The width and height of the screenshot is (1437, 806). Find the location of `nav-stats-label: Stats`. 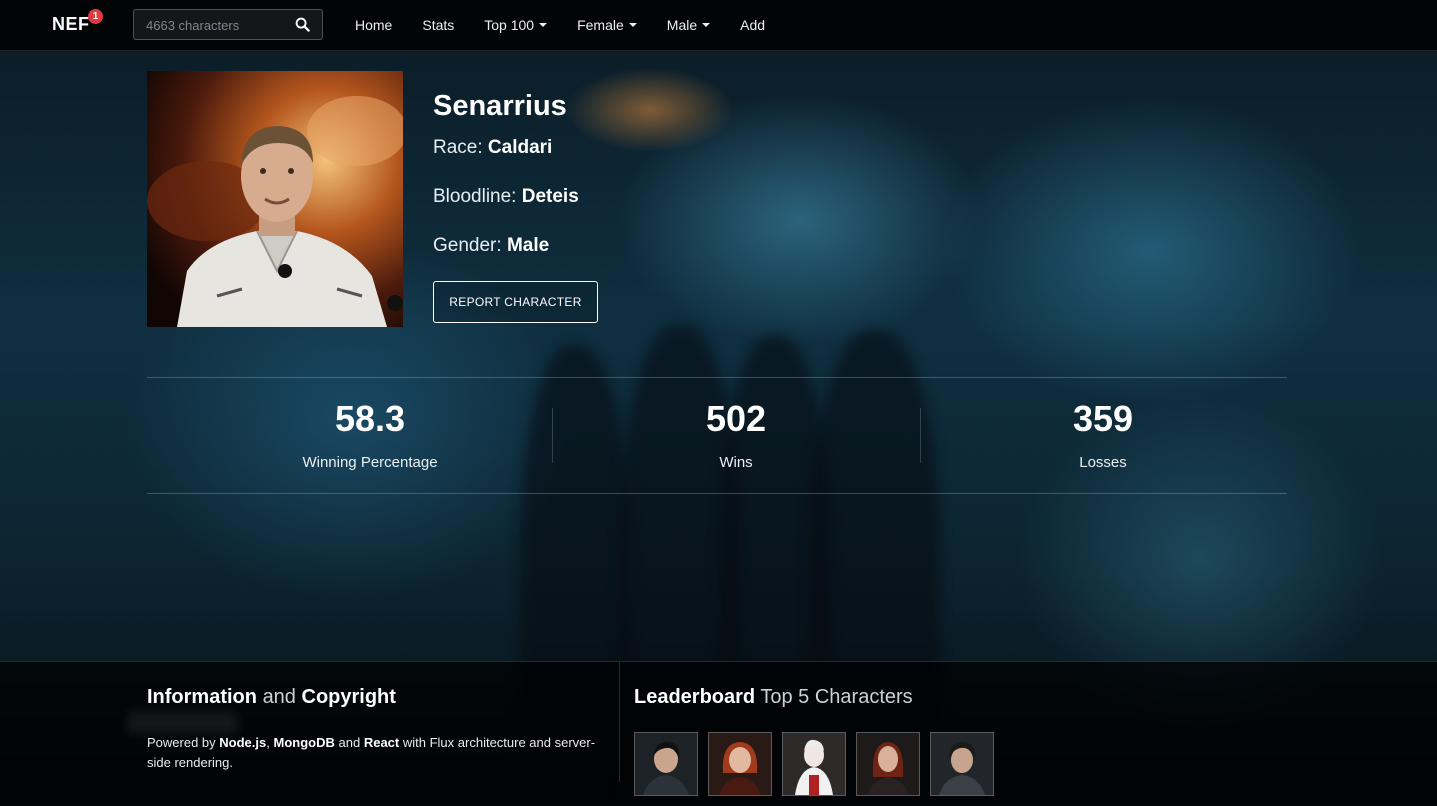

nav-stats-label: Stats is located at coordinates (438, 25).